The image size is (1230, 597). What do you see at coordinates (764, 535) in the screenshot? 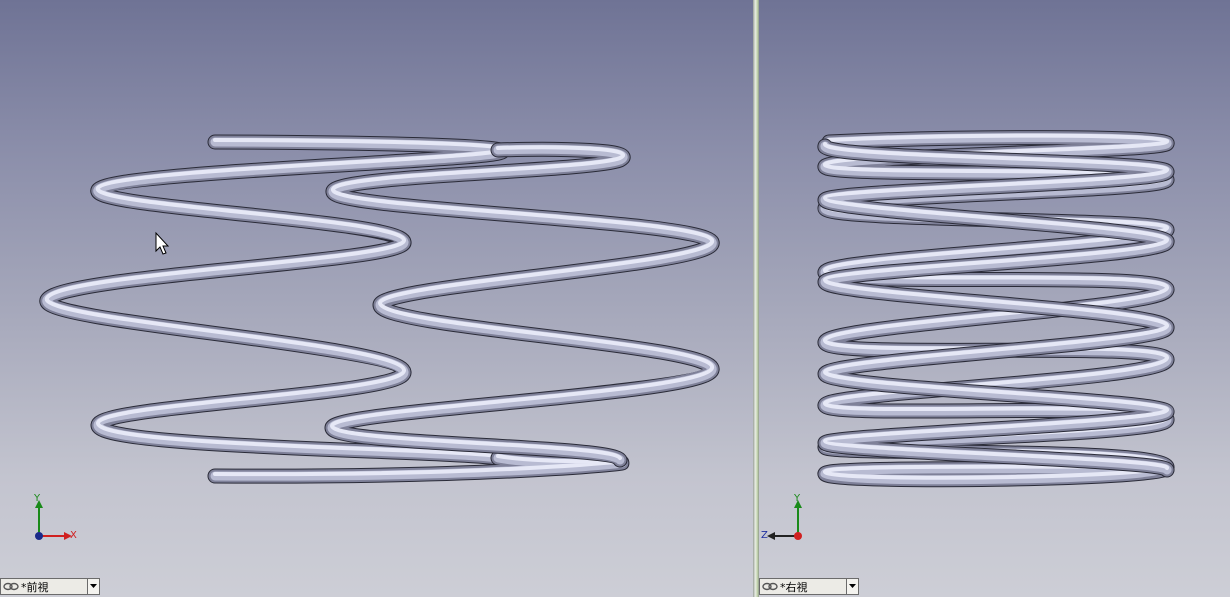
I see `z-axis-label: Z` at bounding box center [764, 535].